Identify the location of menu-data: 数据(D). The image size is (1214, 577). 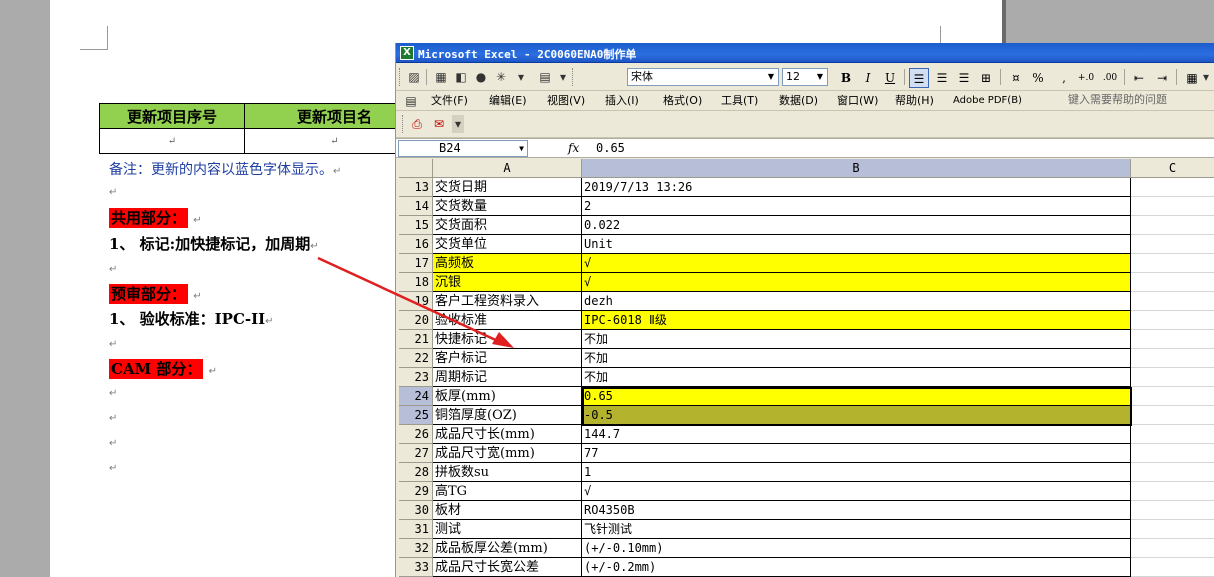
(798, 101).